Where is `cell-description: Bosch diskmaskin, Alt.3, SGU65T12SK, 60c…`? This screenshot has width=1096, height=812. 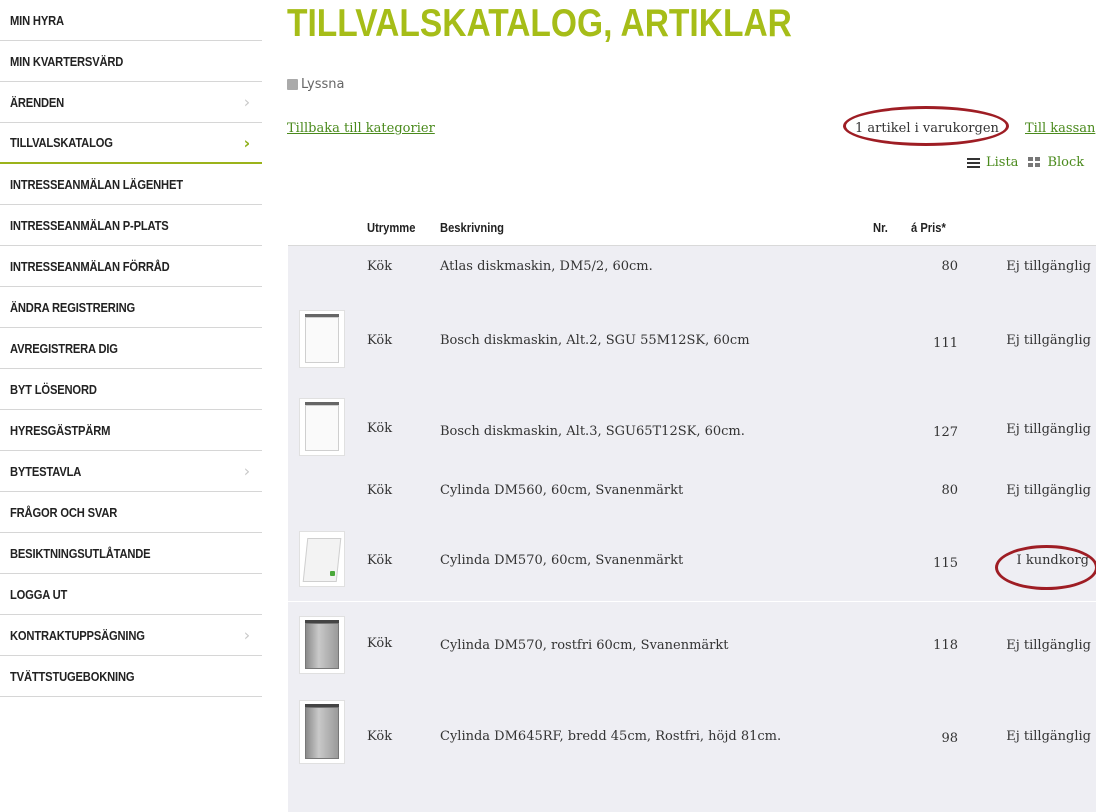 cell-description: Bosch diskmaskin, Alt.3, SGU65T12SK, 60c… is located at coordinates (592, 431).